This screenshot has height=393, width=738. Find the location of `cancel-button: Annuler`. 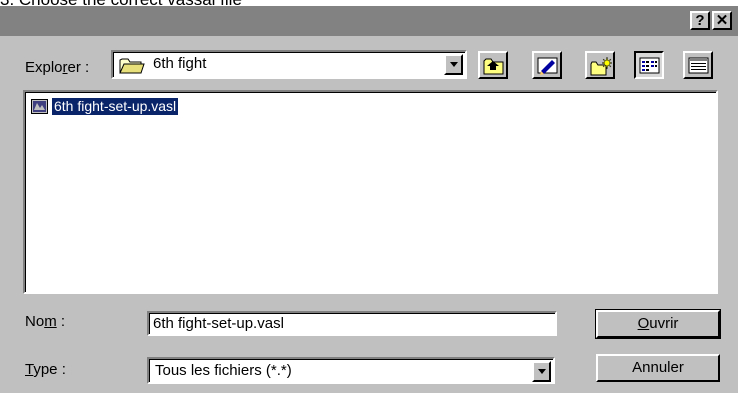

cancel-button: Annuler is located at coordinates (658, 368).